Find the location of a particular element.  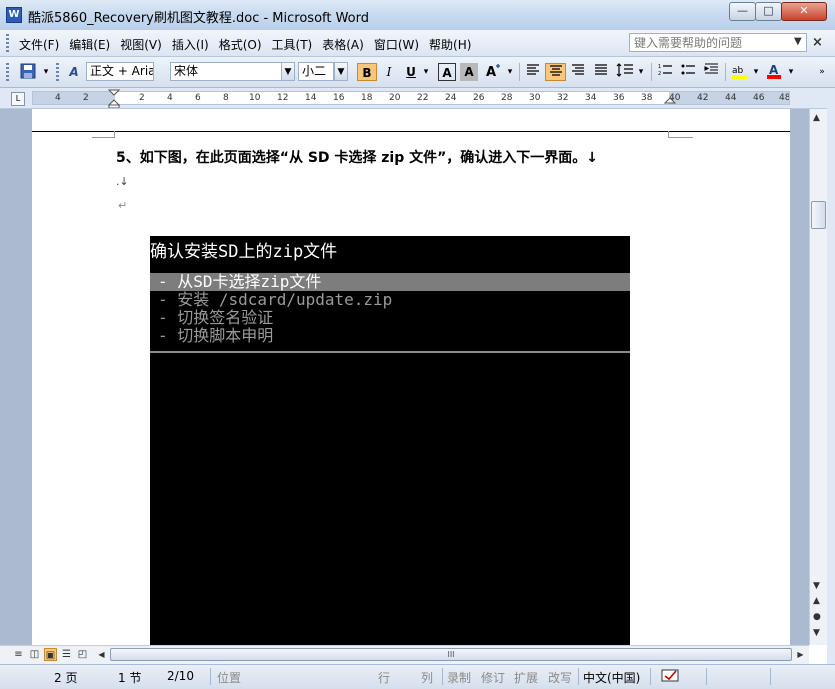

char-shading-button: A is located at coordinates (469, 72).